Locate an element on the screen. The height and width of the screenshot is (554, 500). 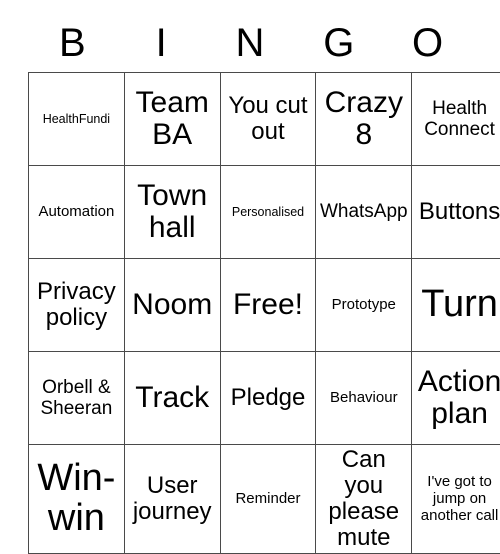
bingo-cell: Track is located at coordinates (172, 398).